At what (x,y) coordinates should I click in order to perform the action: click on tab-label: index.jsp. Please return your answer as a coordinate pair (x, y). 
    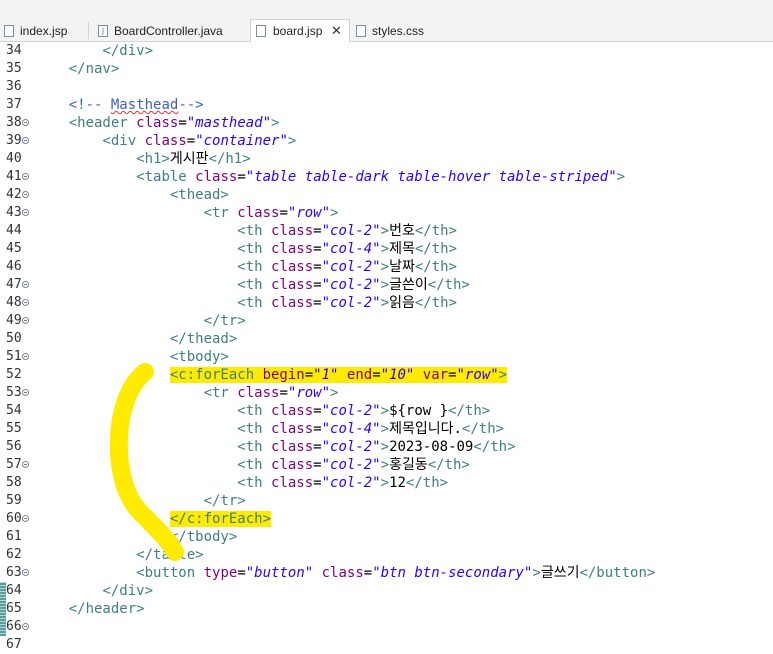
    Looking at the image, I should click on (44, 31).